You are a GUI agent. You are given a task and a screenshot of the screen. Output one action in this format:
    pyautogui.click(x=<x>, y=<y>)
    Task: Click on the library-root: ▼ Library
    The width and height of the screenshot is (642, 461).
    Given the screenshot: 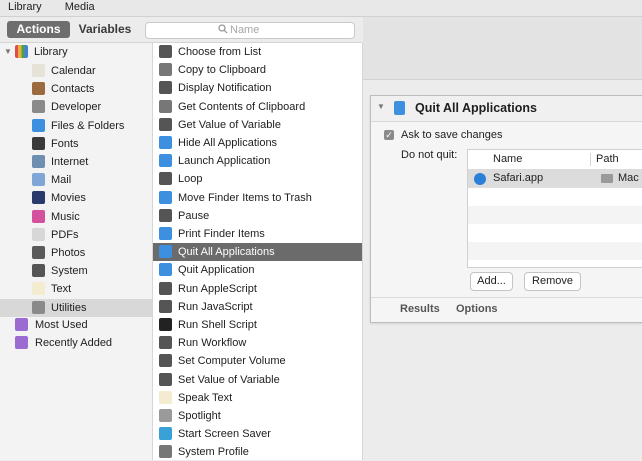 What is the action you would take?
    pyautogui.click(x=76, y=52)
    